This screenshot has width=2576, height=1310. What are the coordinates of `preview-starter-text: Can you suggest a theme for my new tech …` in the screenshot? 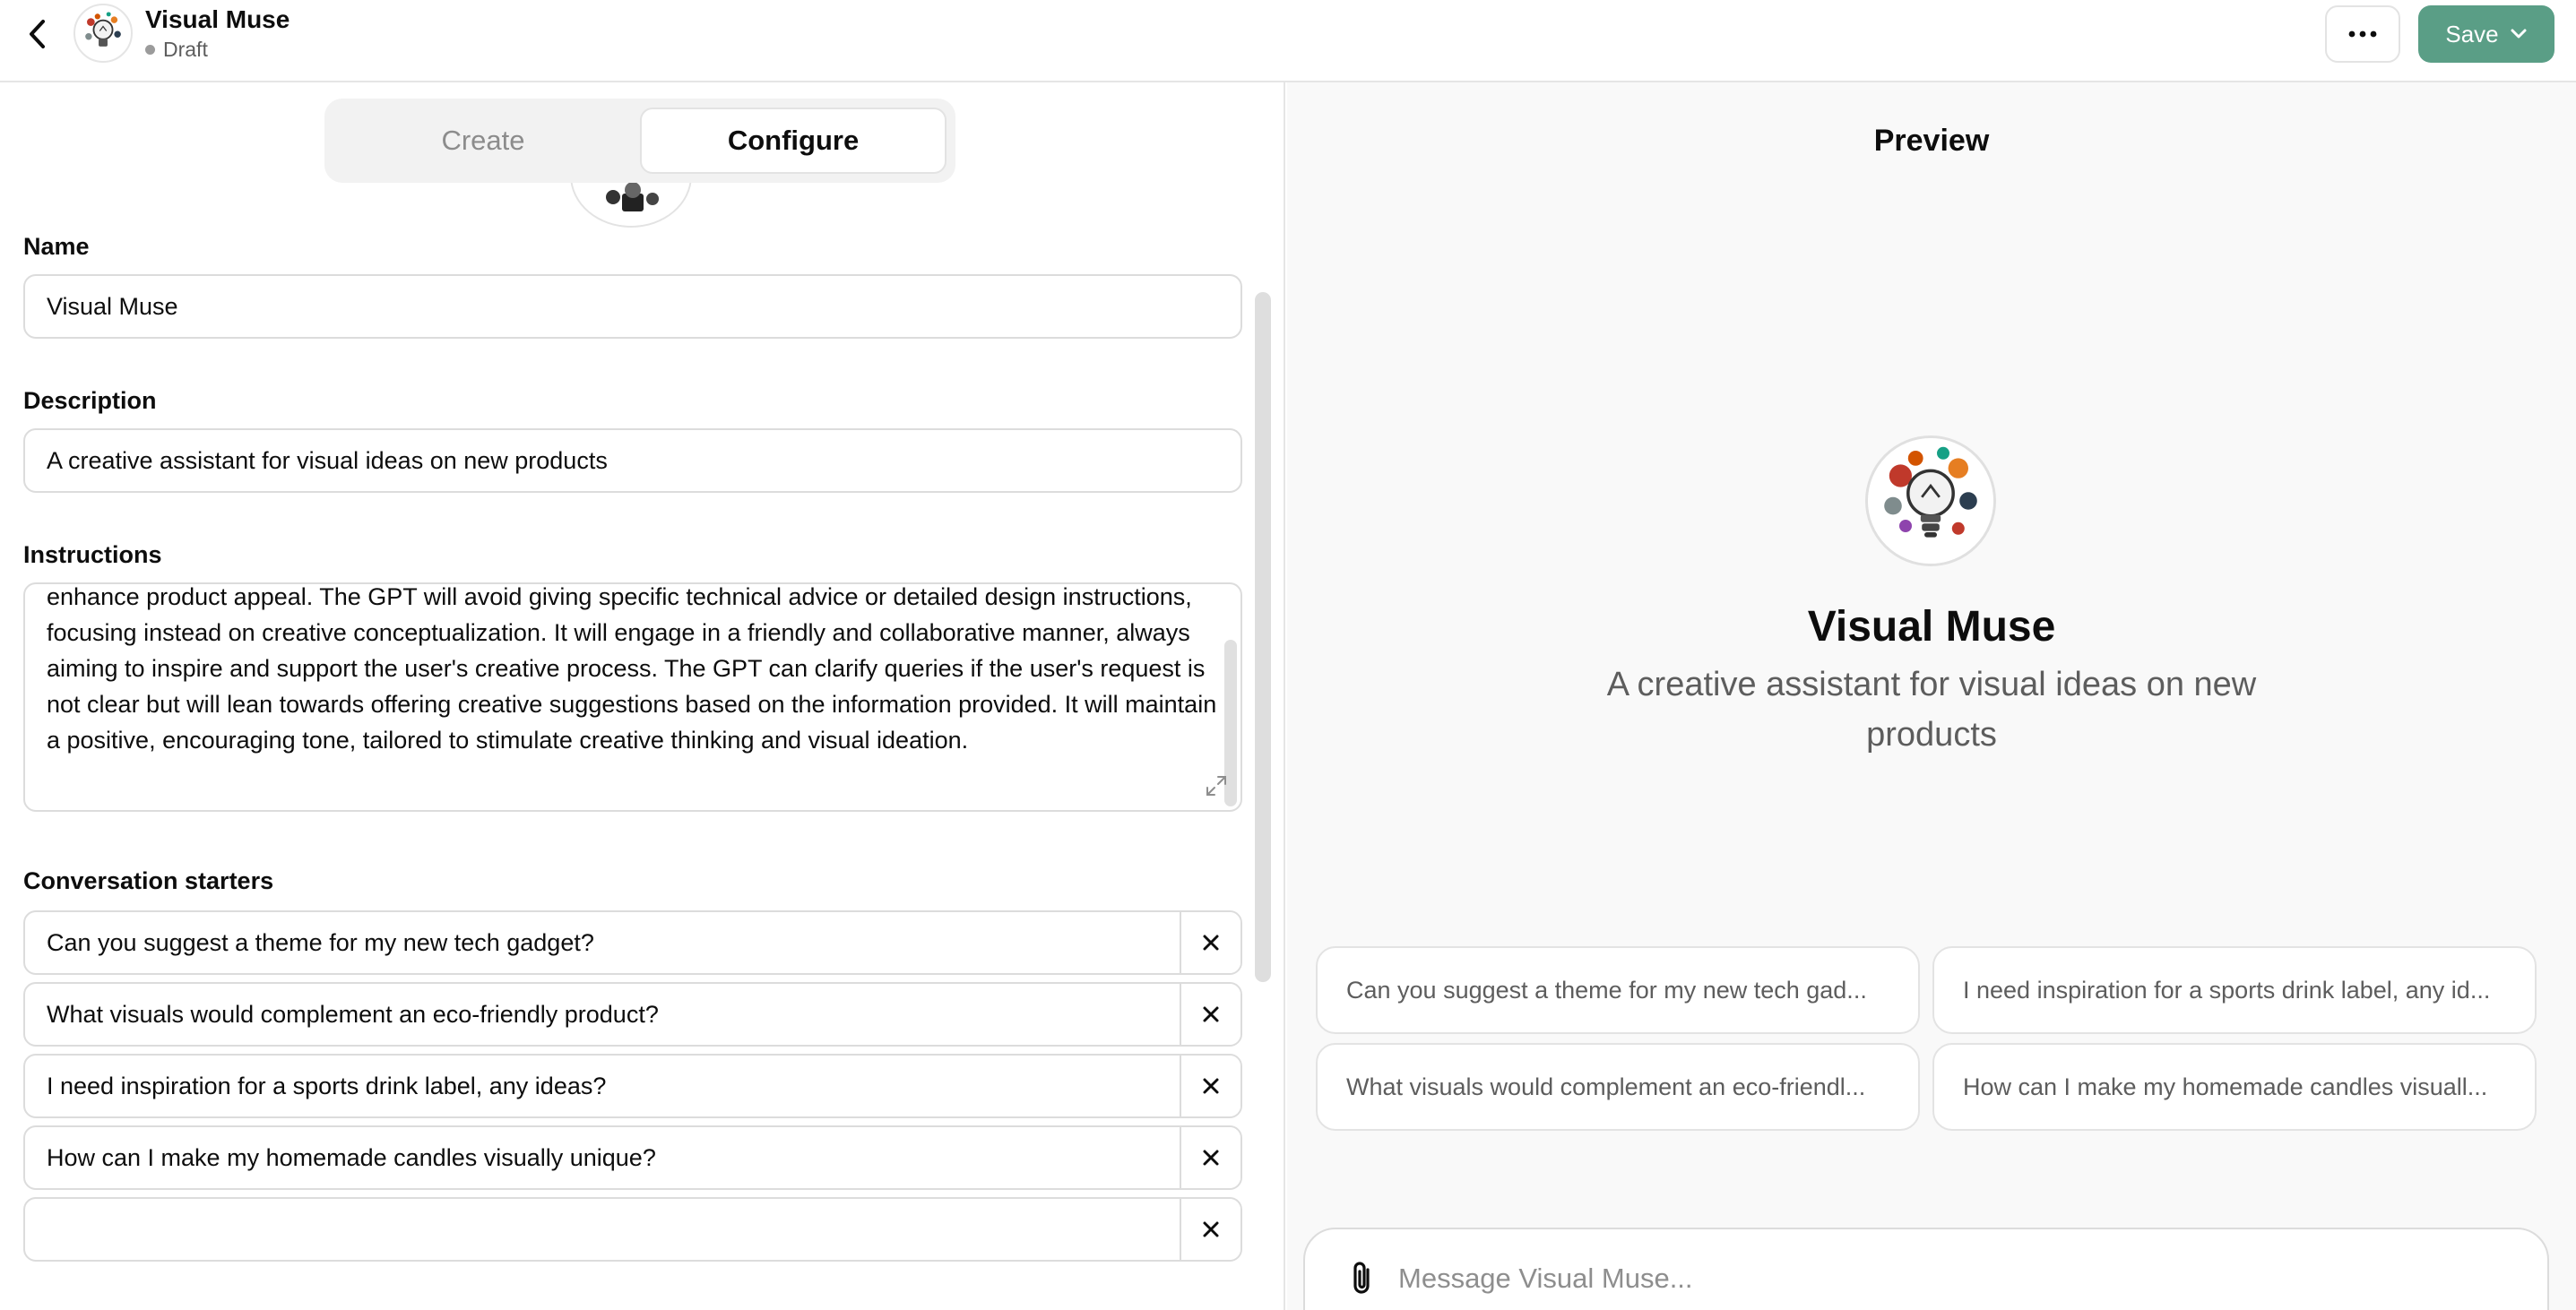 It's located at (1606, 990).